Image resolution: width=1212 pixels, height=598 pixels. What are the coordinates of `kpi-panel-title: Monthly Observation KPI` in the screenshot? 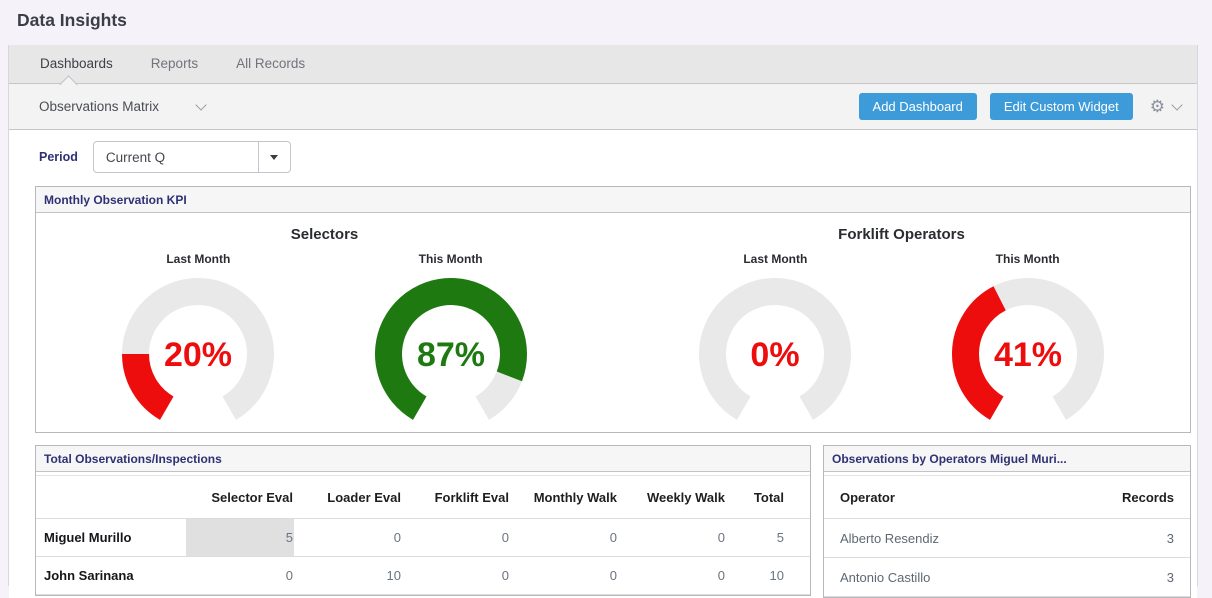 It's located at (613, 200).